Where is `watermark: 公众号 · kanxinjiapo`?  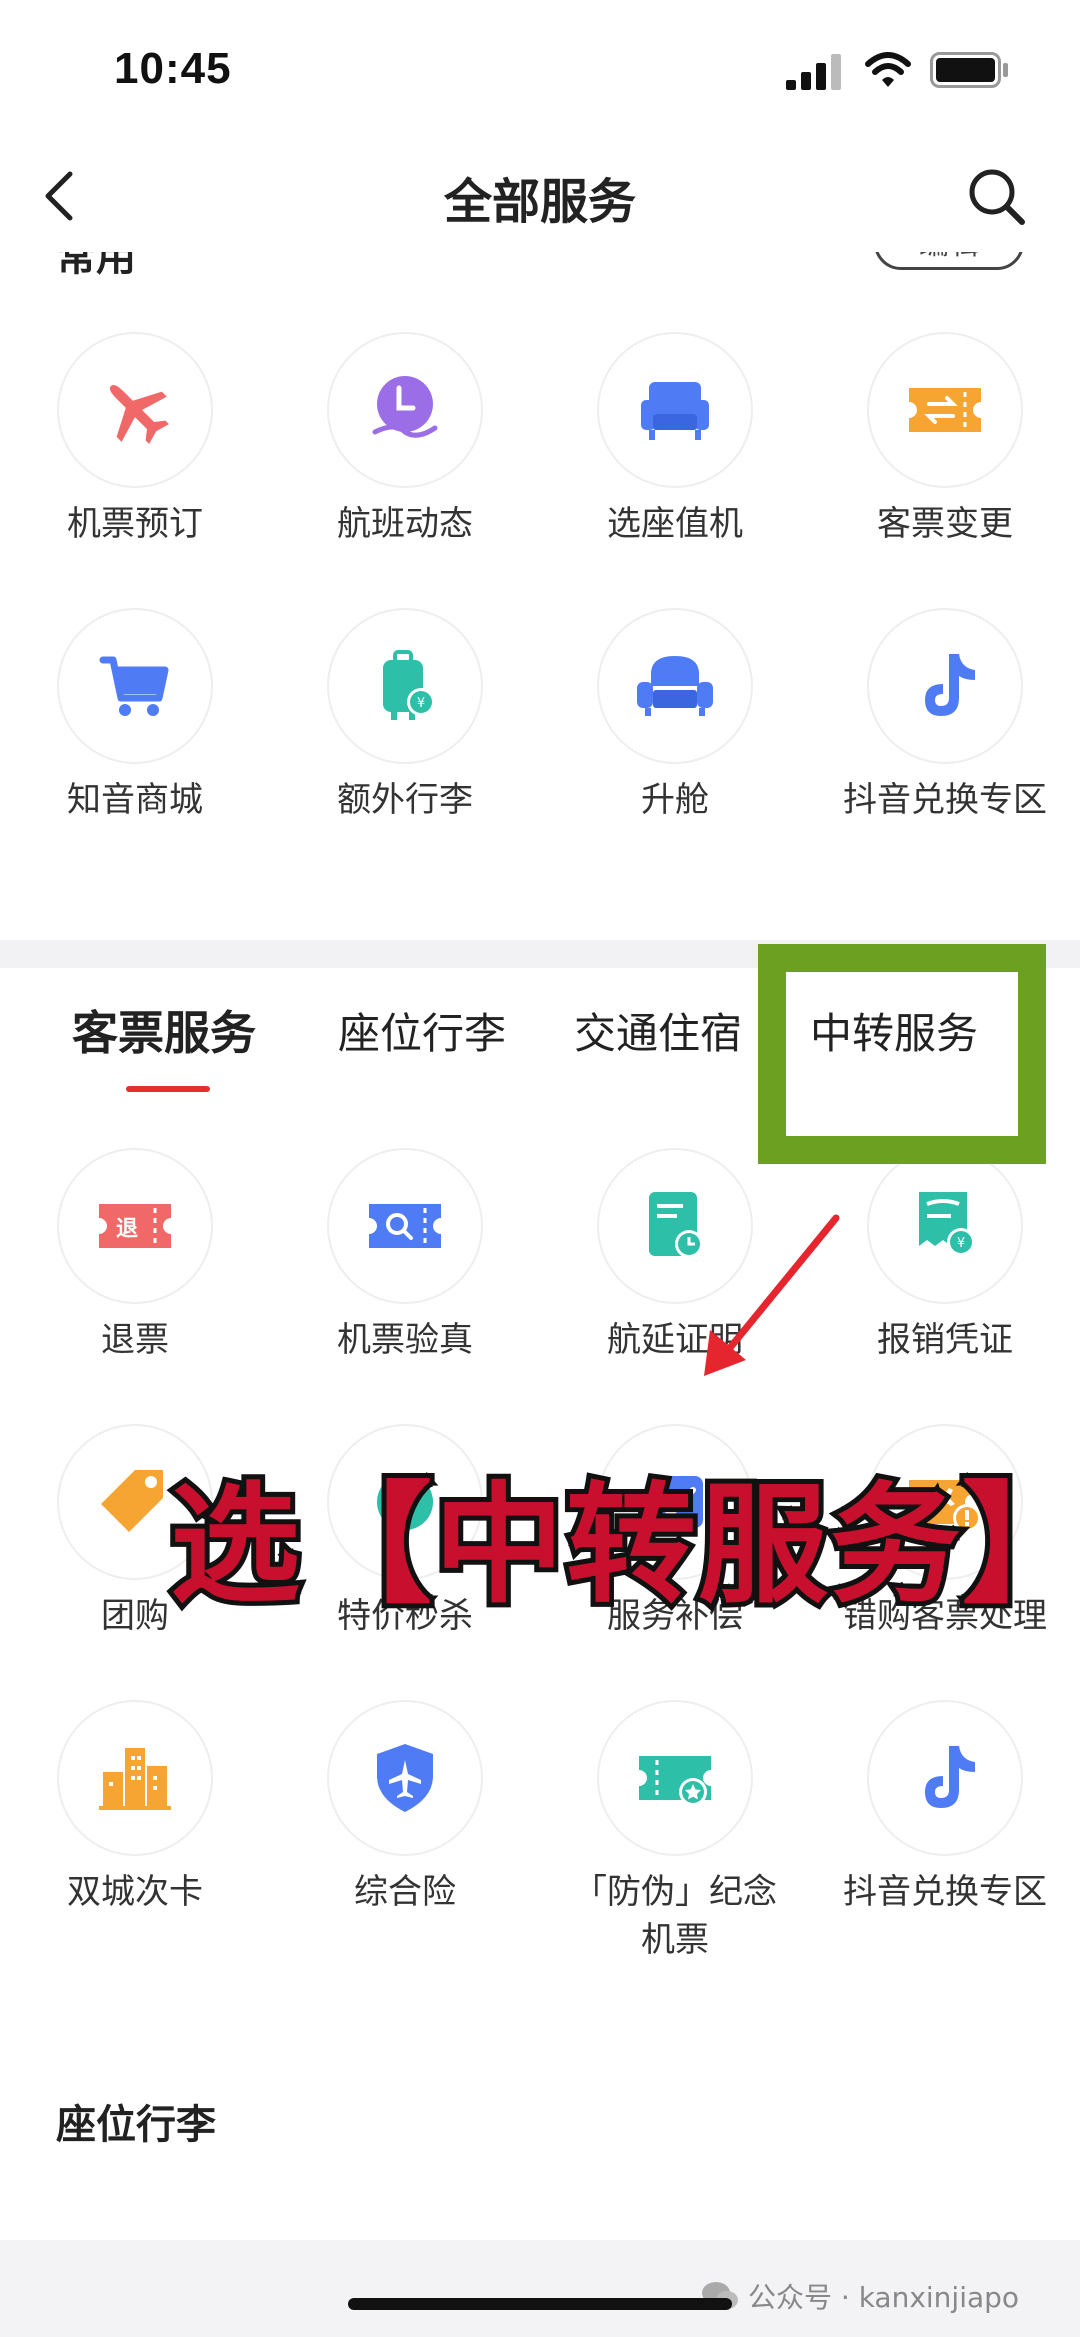
watermark: 公众号 · kanxinjiapo is located at coordinates (859, 2296).